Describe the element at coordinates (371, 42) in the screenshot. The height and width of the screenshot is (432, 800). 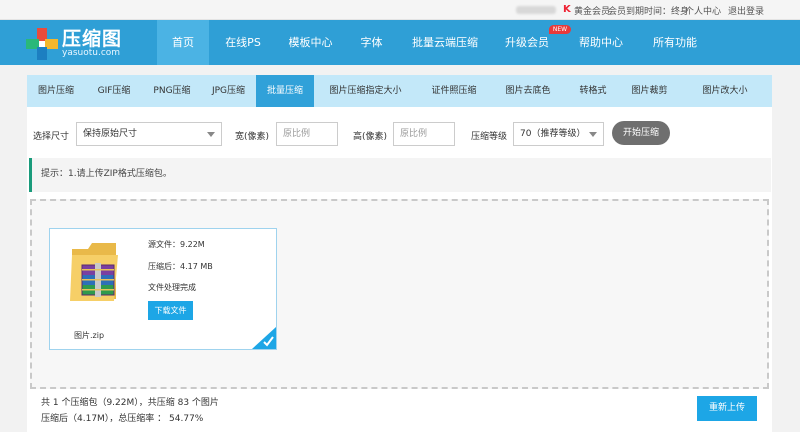
I see `nav-fonts: 字体` at that location.